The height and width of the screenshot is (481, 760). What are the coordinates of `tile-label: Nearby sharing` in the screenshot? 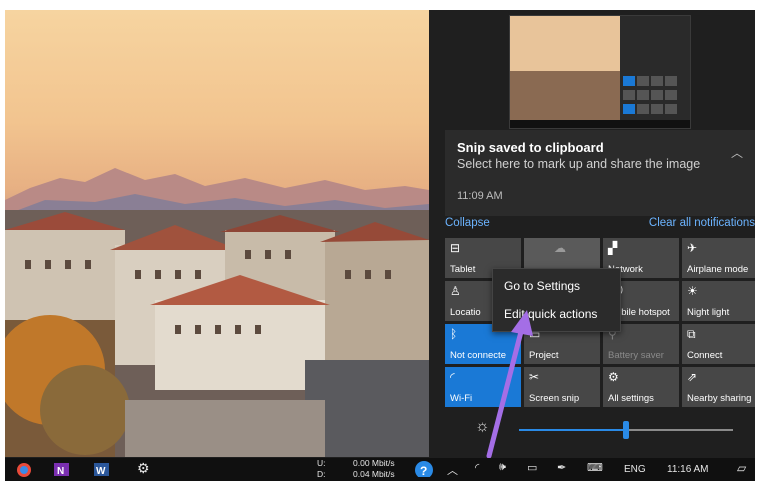 It's located at (719, 398).